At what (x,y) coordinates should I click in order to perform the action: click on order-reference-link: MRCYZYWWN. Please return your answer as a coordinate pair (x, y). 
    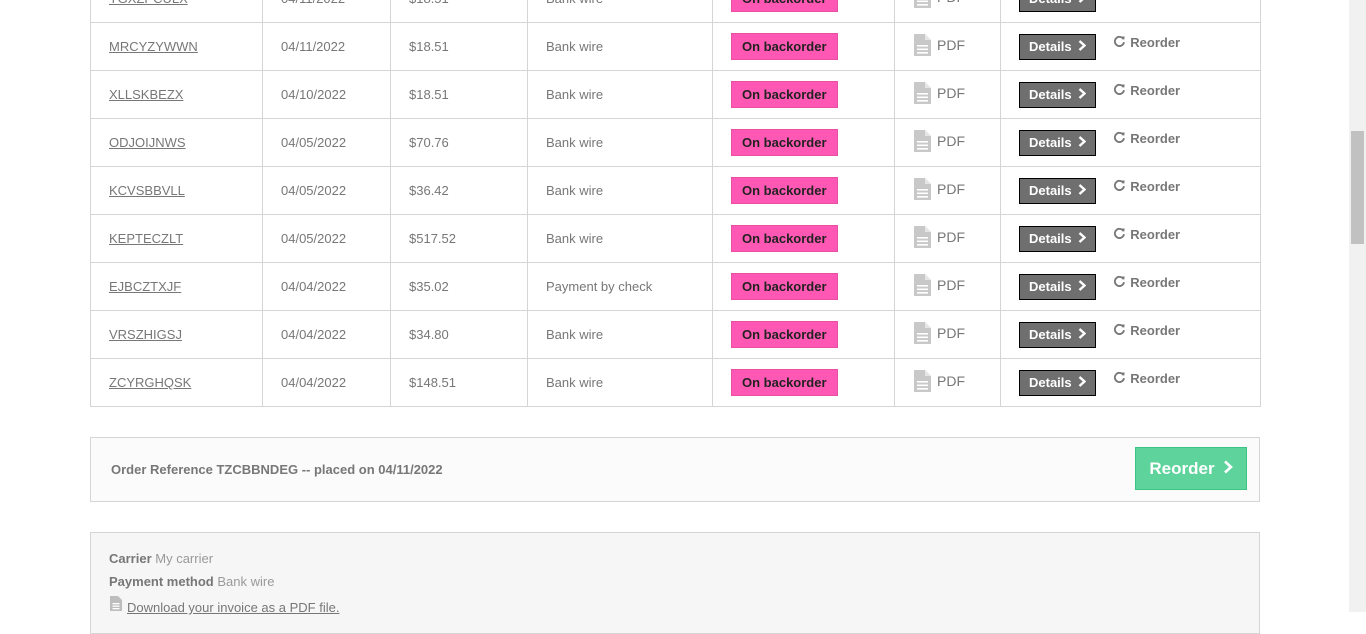
    Looking at the image, I should click on (153, 46).